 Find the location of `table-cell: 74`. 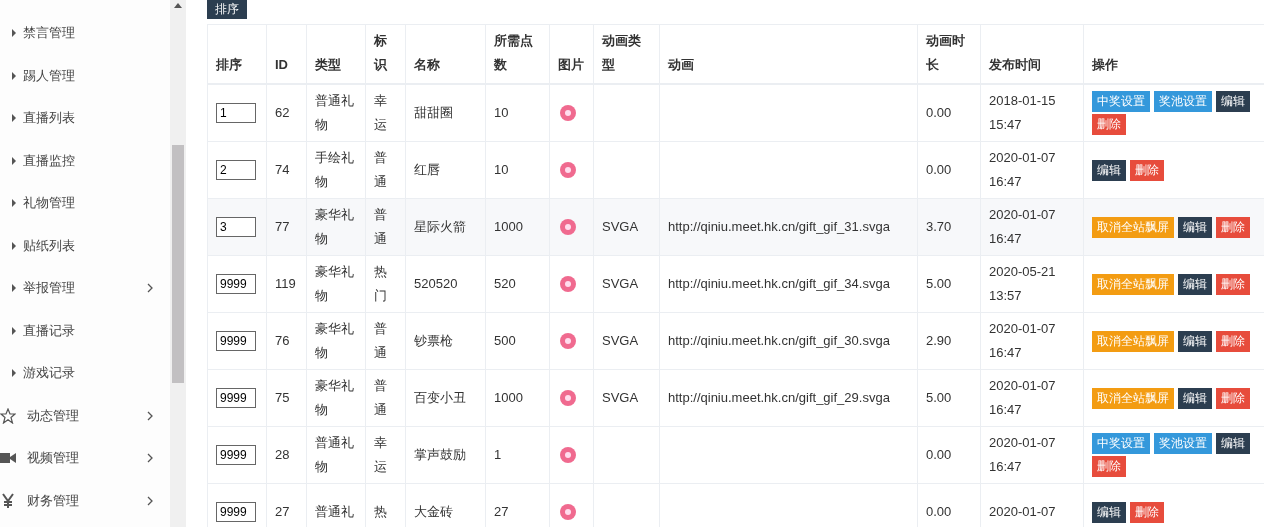

table-cell: 74 is located at coordinates (286, 170).